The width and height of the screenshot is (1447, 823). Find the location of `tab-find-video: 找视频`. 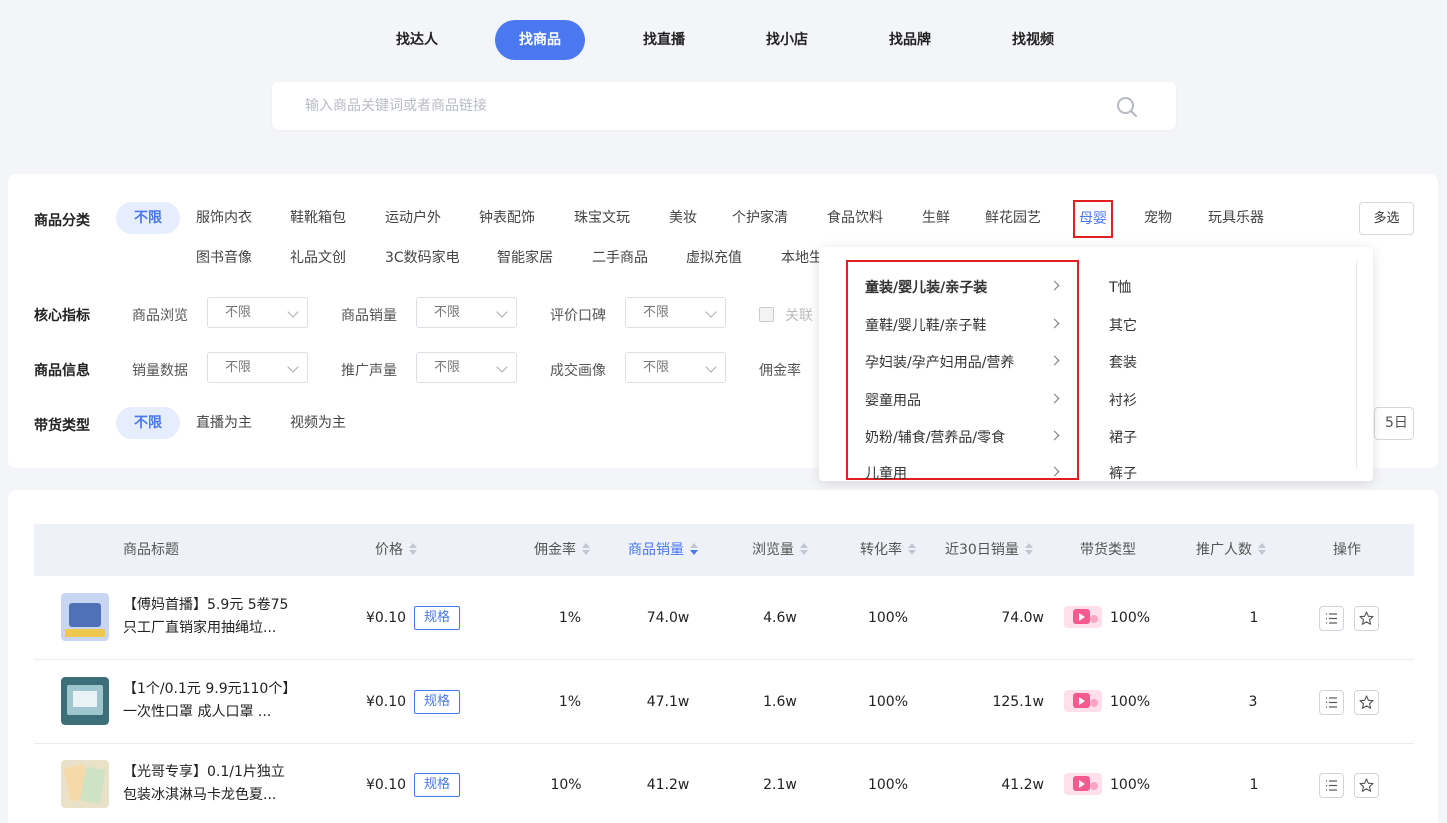

tab-find-video: 找视频 is located at coordinates (1033, 40).